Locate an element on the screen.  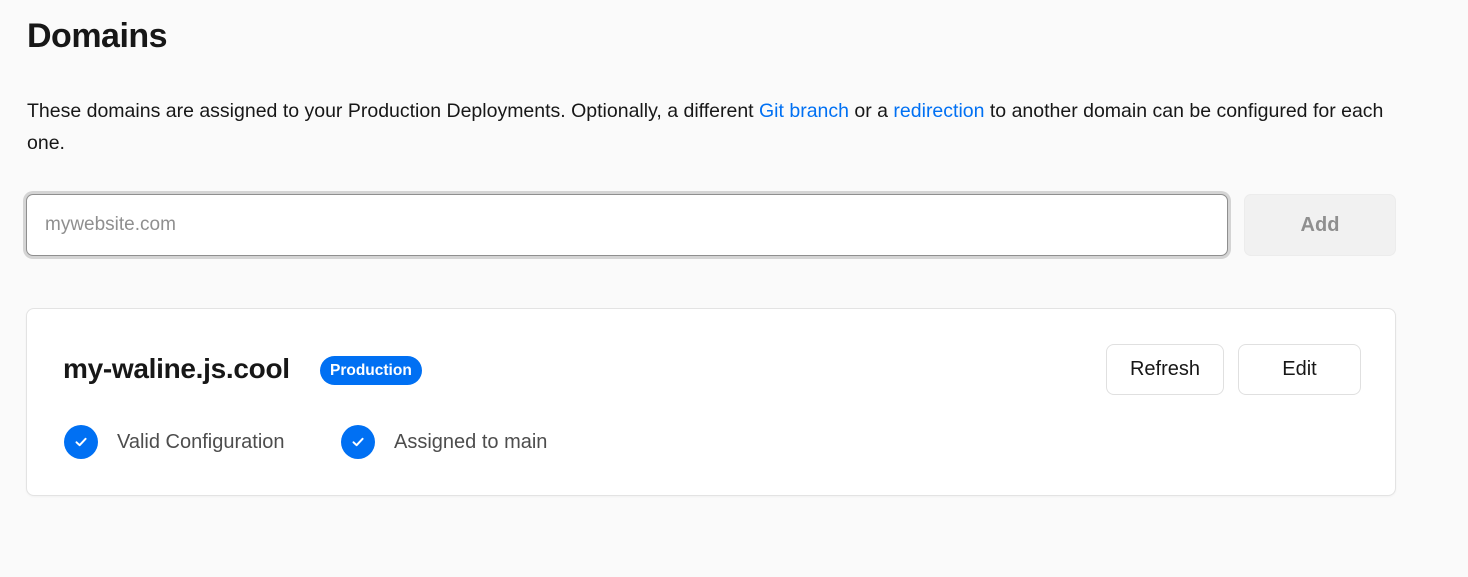
edit-button: Edit is located at coordinates (1299, 369).